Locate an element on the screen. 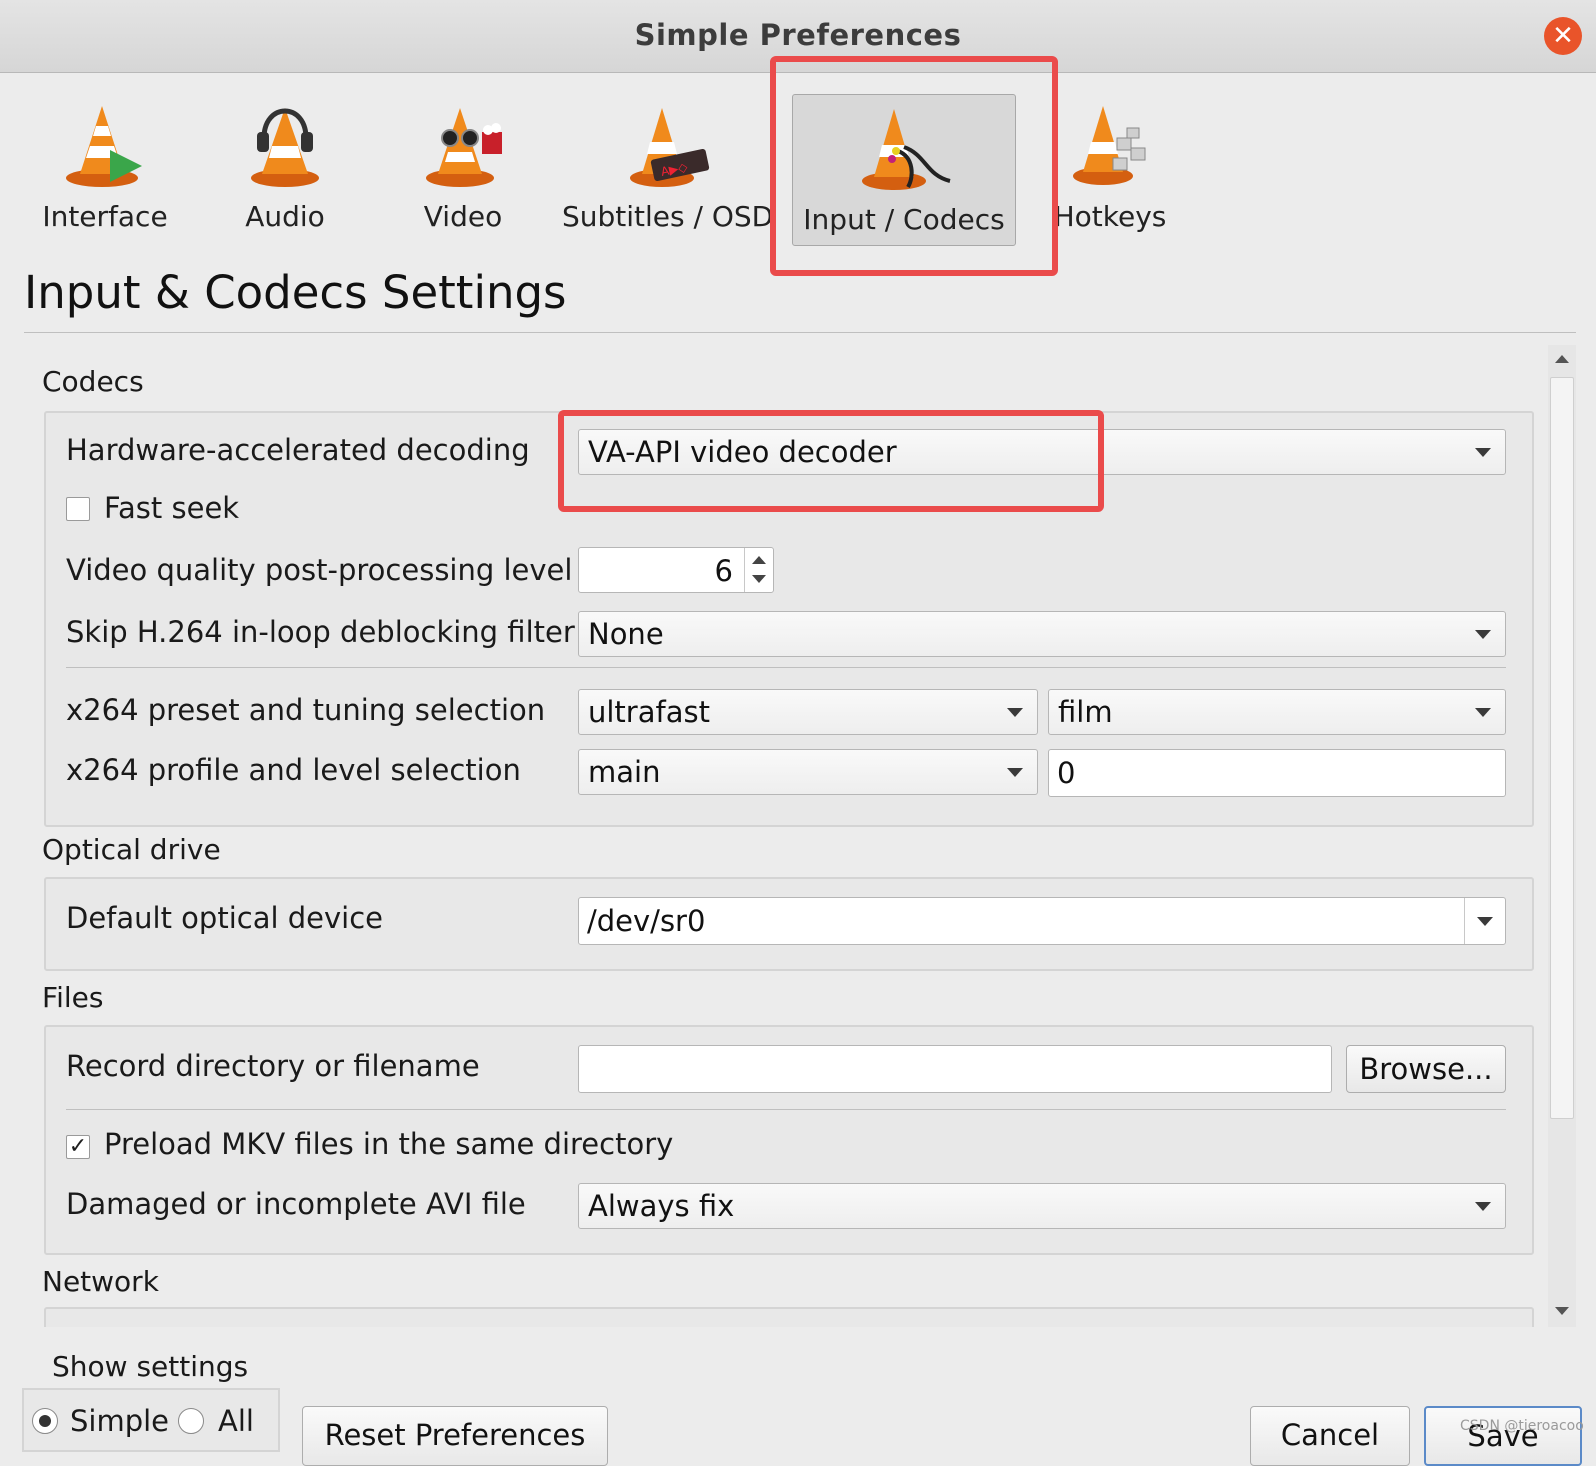 The height and width of the screenshot is (1466, 1596). fast-seek-checkbox is located at coordinates (78, 509).